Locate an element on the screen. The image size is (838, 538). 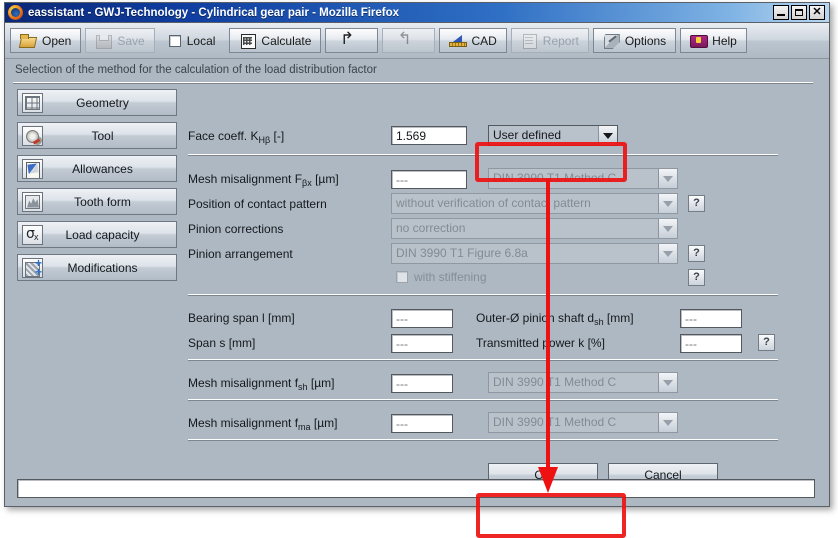
sidebar-item-modifications: Modifications is located at coordinates (97, 267).